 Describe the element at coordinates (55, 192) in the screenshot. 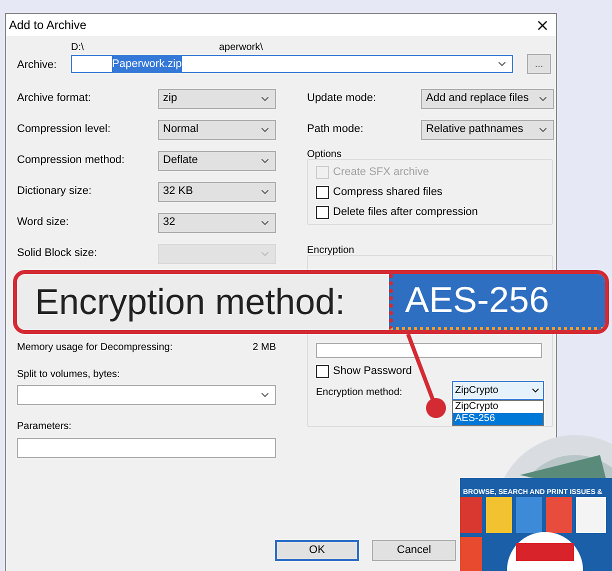

I see `field-label: Dictionary size:` at that location.